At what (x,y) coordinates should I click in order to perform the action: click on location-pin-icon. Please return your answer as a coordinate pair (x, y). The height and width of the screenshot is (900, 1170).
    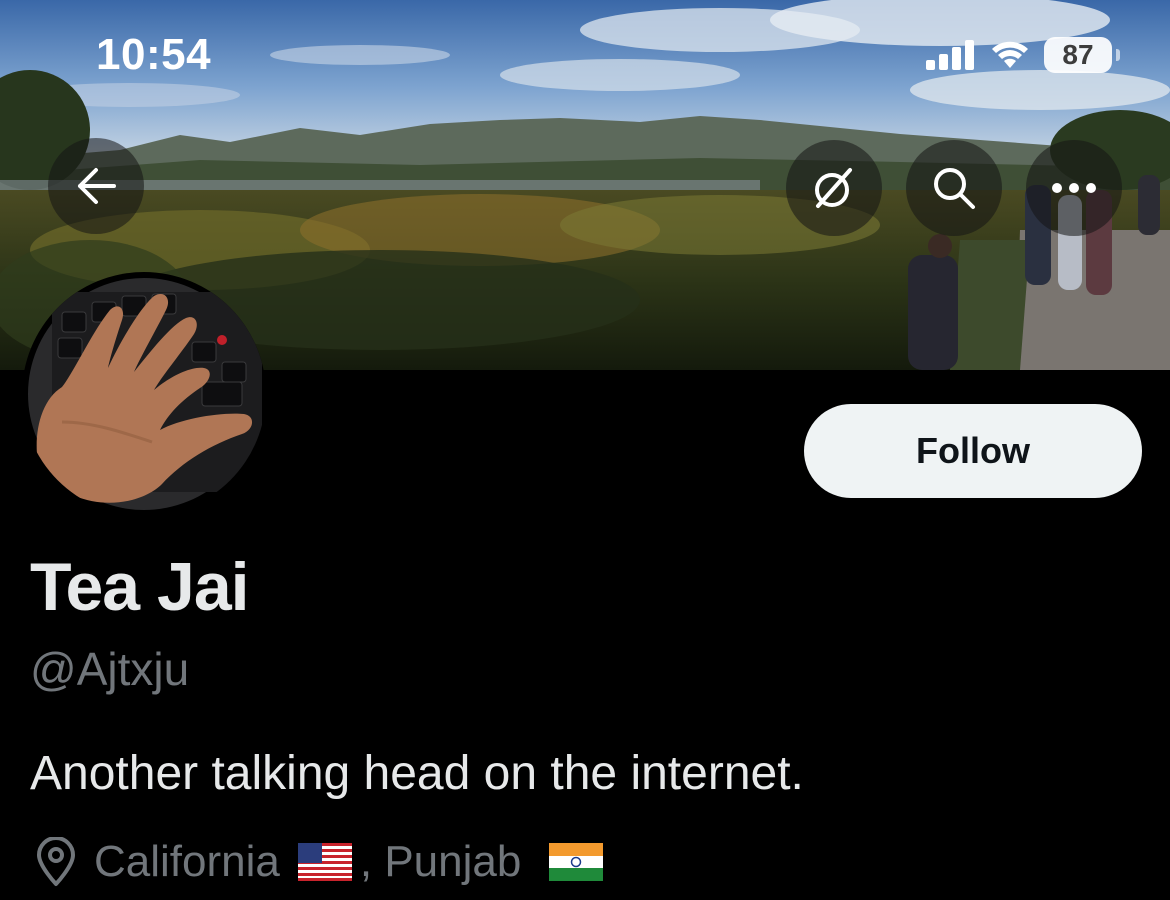
    Looking at the image, I should click on (56, 861).